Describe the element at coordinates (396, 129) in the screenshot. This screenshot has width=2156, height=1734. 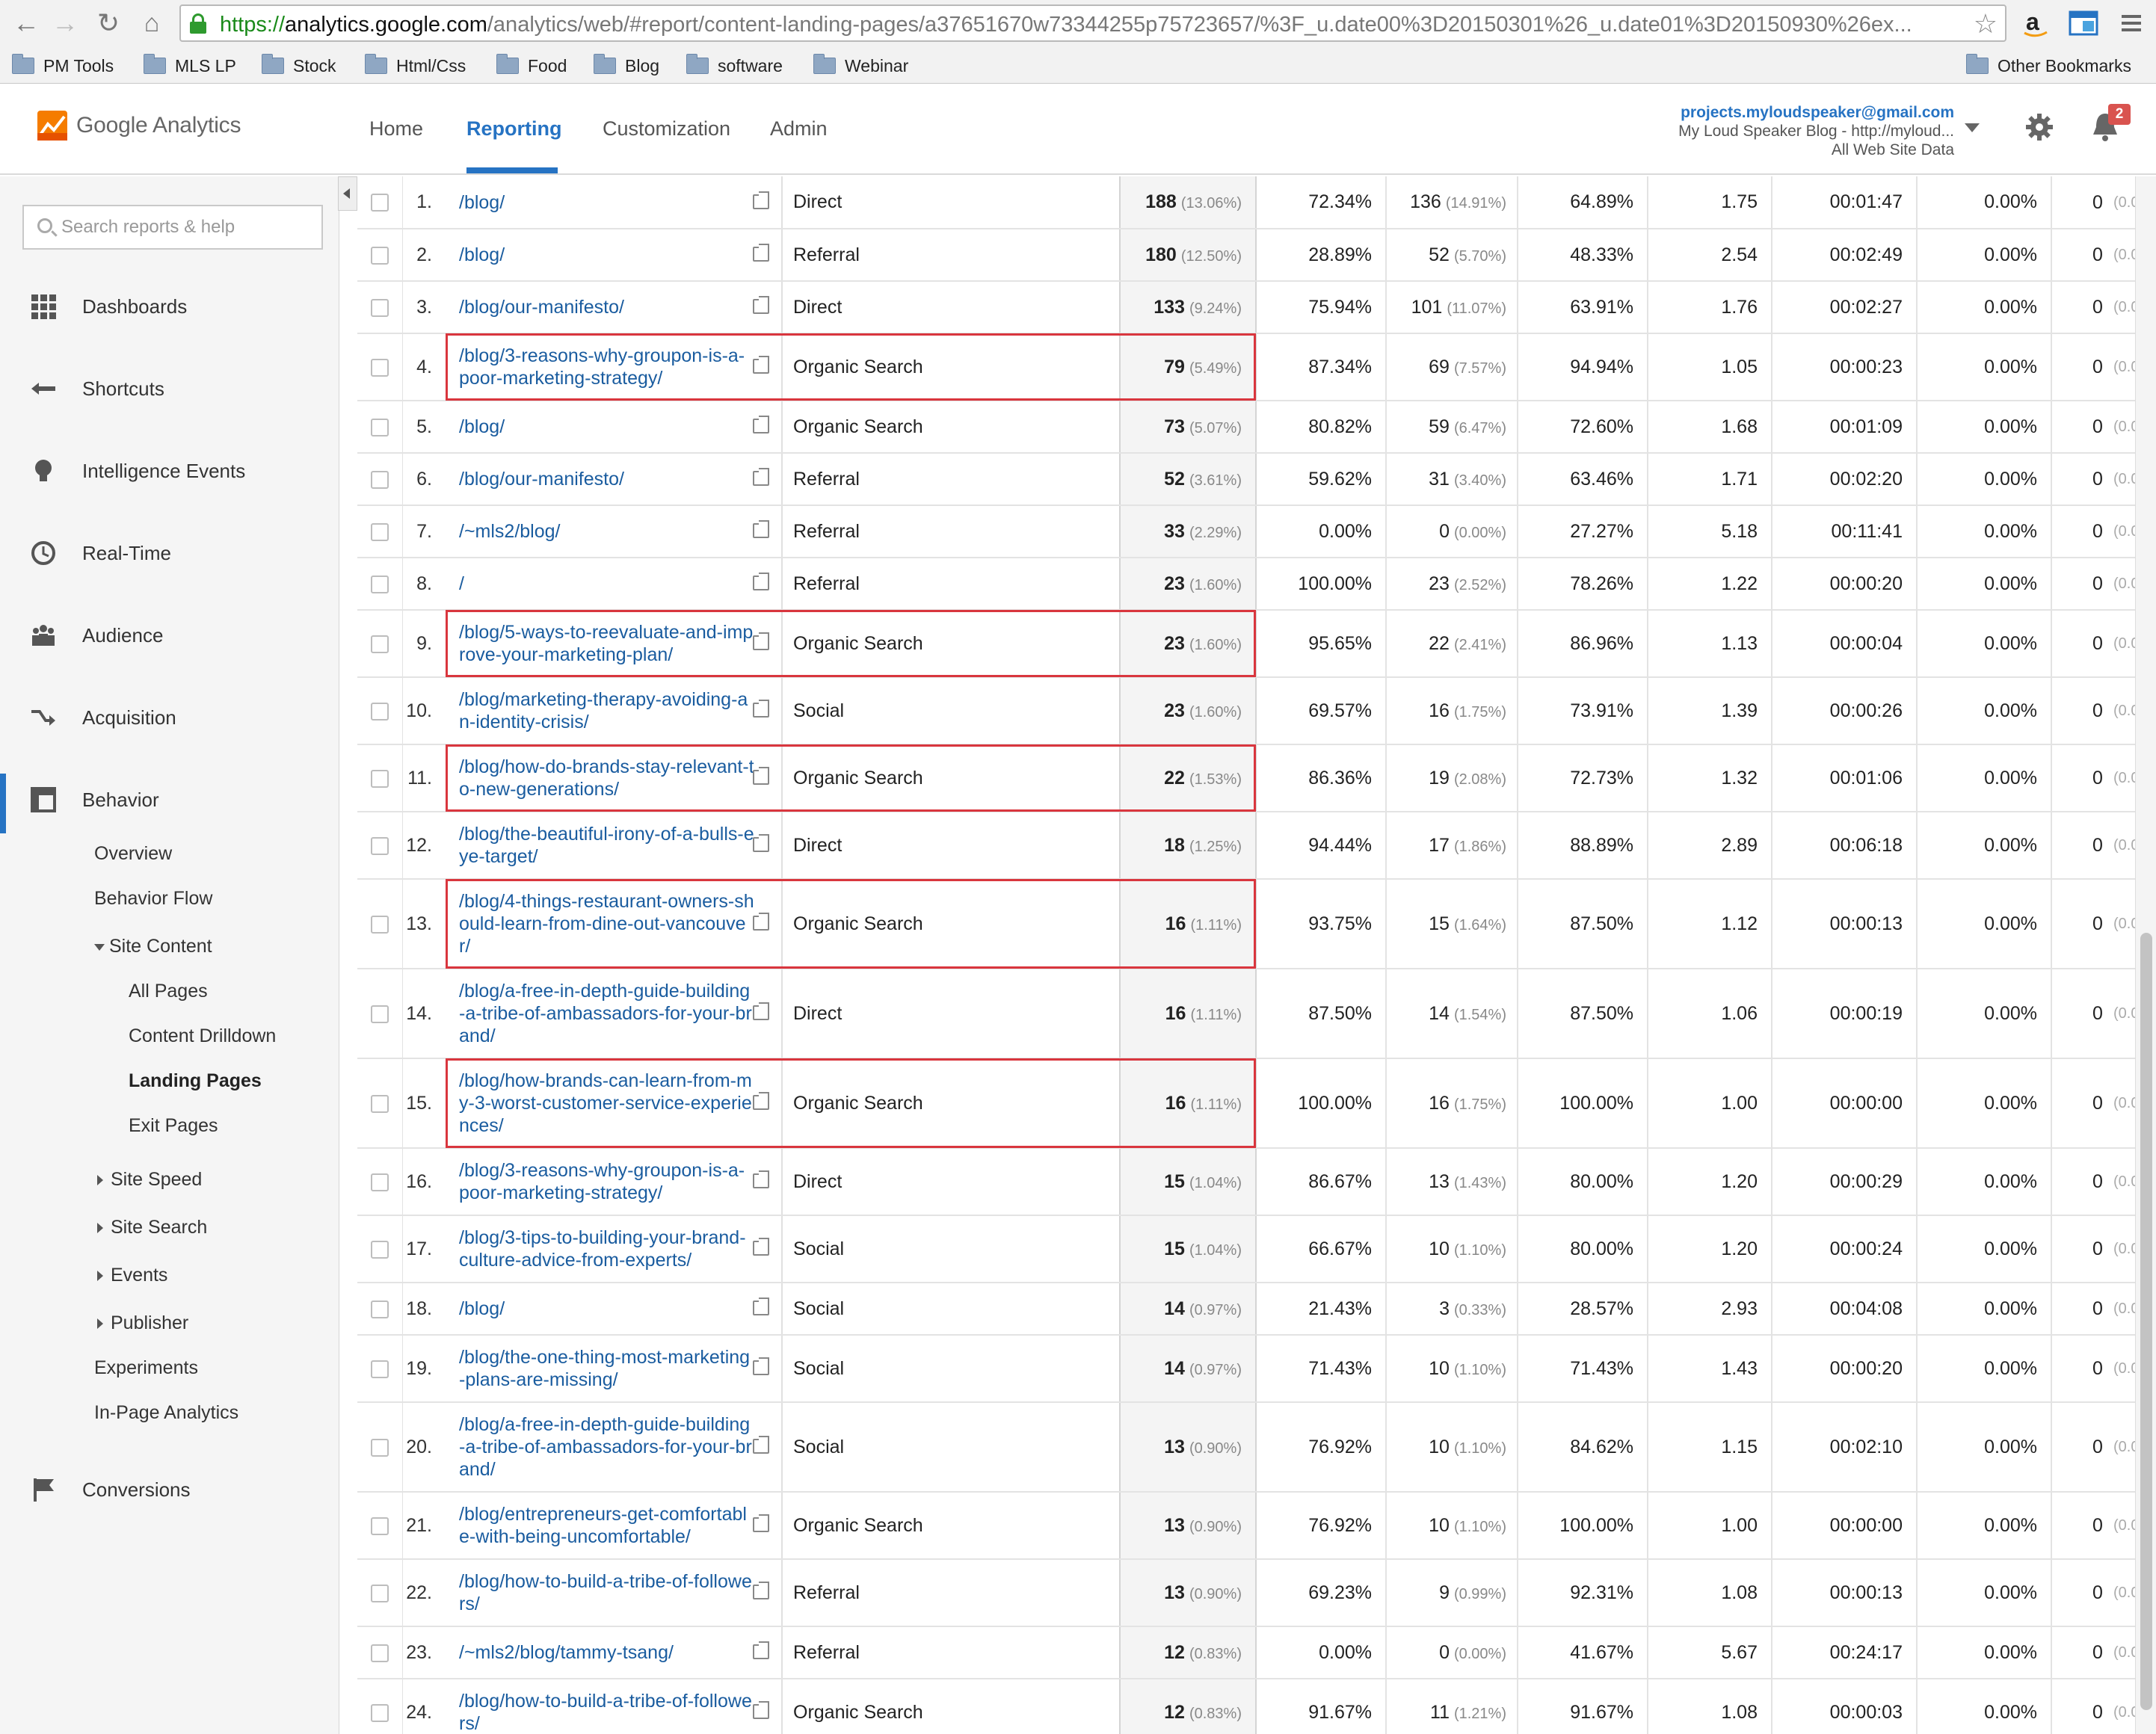
I see `nav-home: Home` at that location.